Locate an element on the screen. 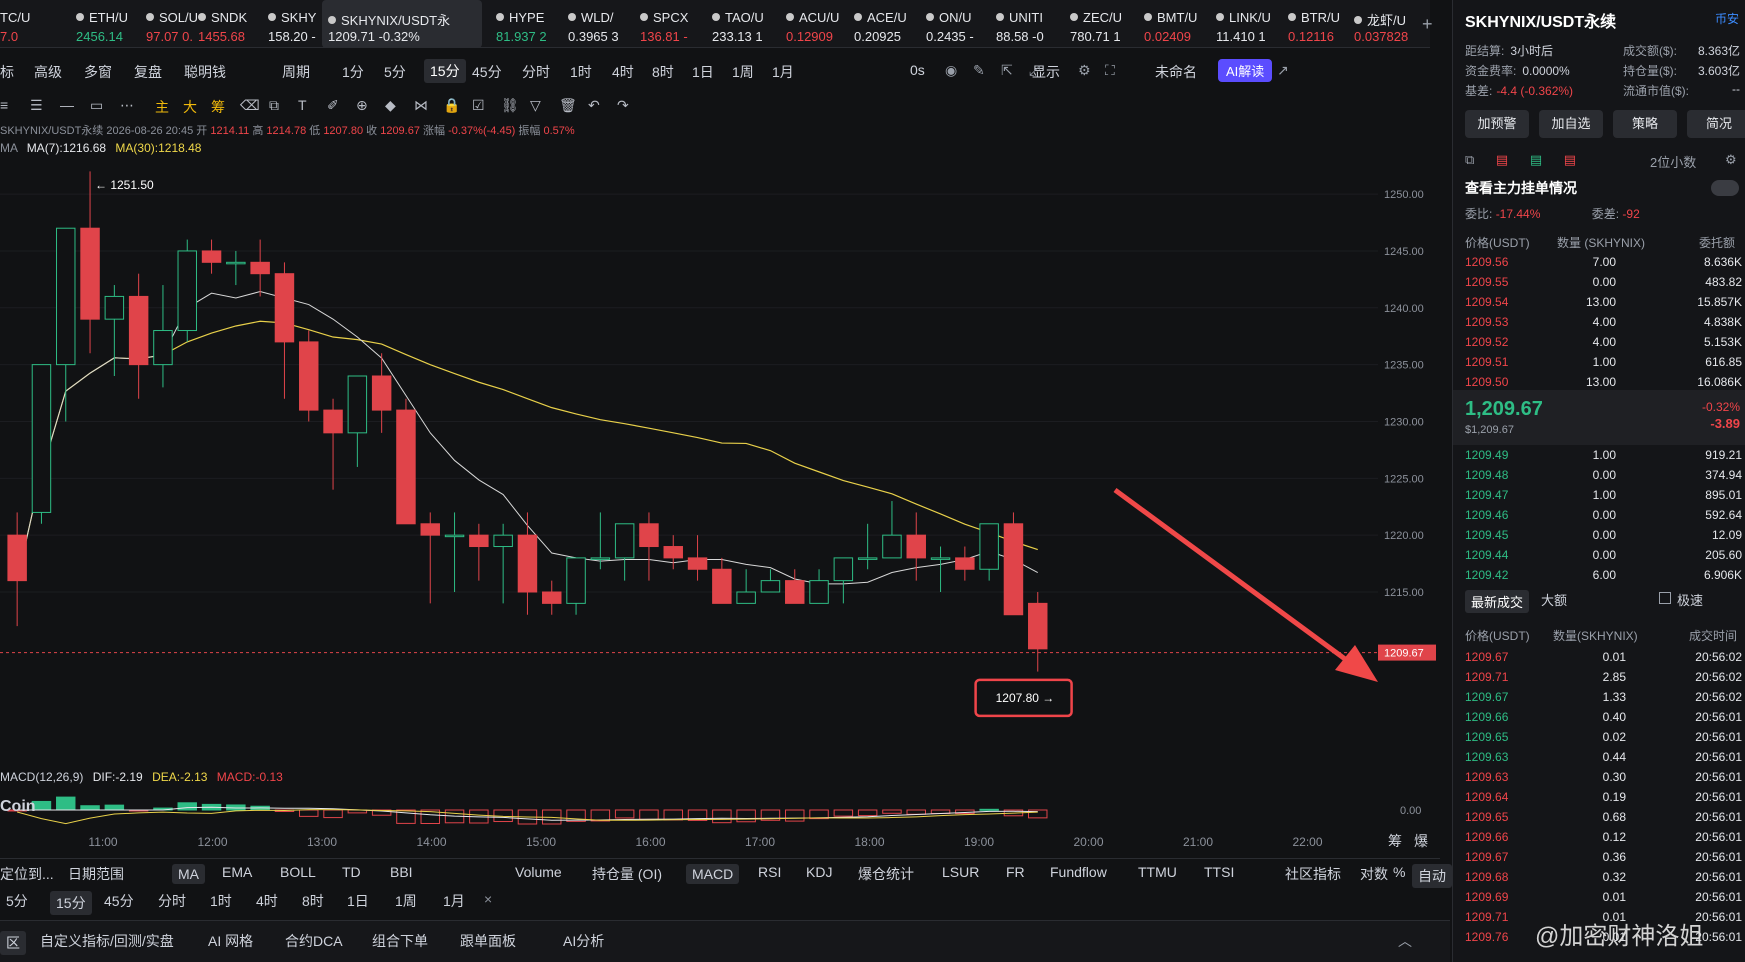 This screenshot has width=1745, height=962. share-icon: ⇱ is located at coordinates (1007, 70).